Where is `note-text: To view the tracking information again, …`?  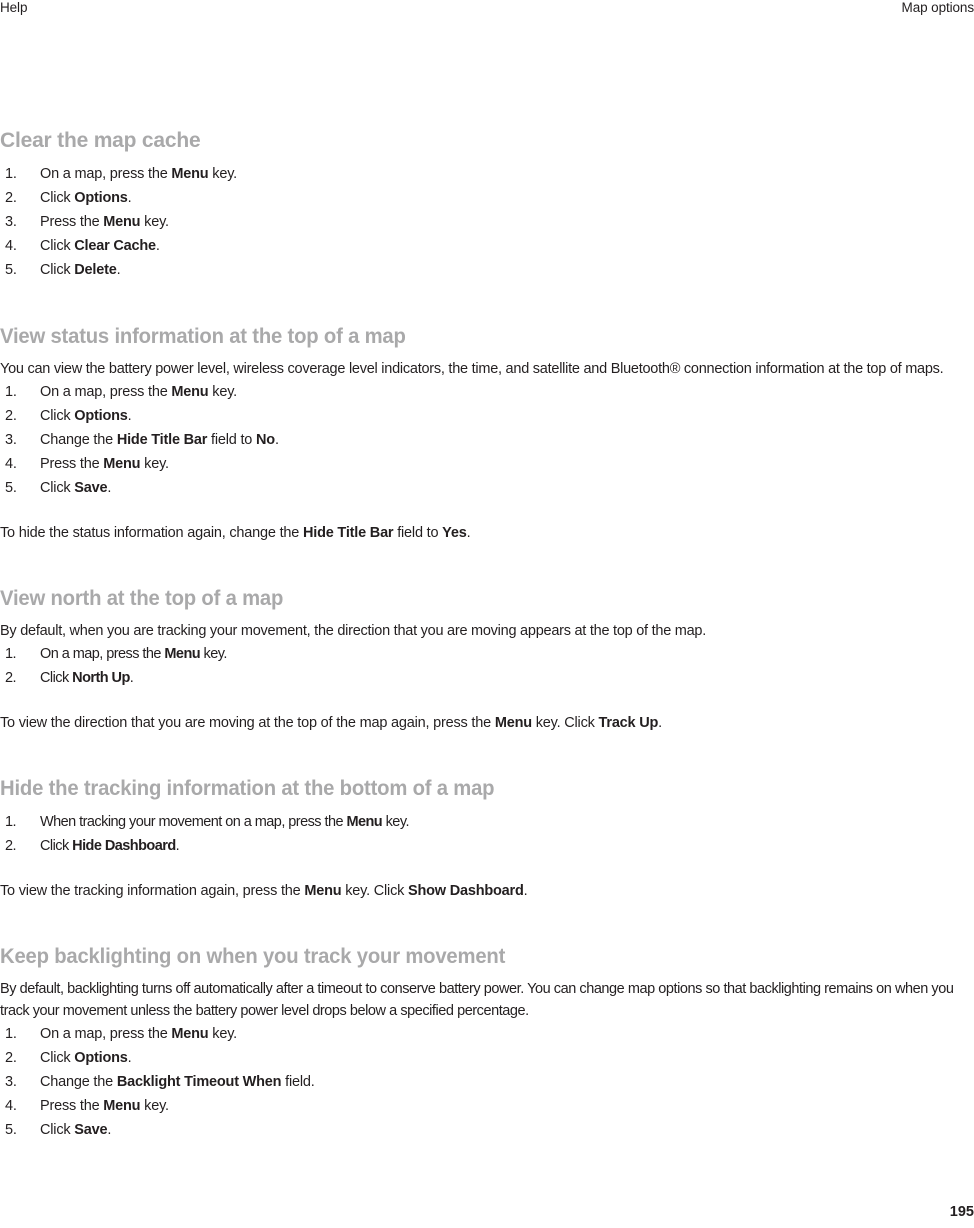
note-text: To view the tracking information again, … is located at coordinates (152, 891).